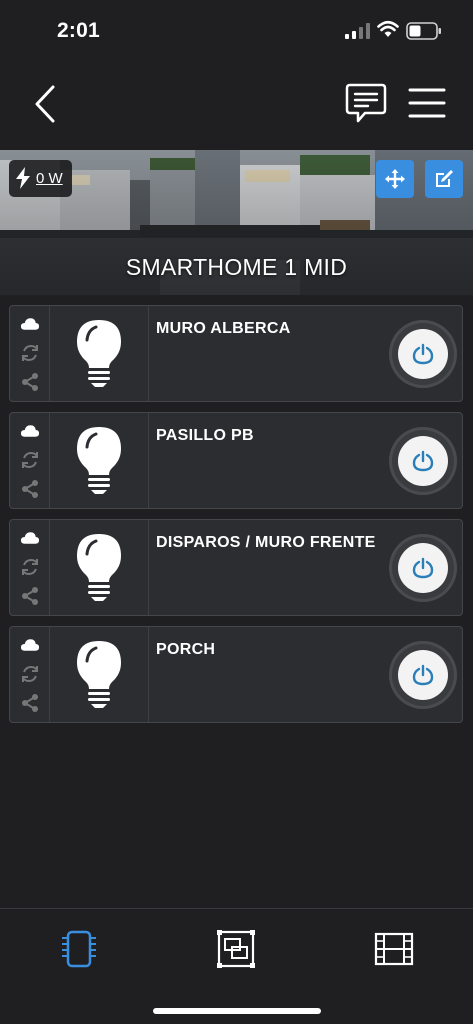 Image resolution: width=473 pixels, height=1024 pixels. I want to click on device-name: PASILLO PB, so click(205, 435).